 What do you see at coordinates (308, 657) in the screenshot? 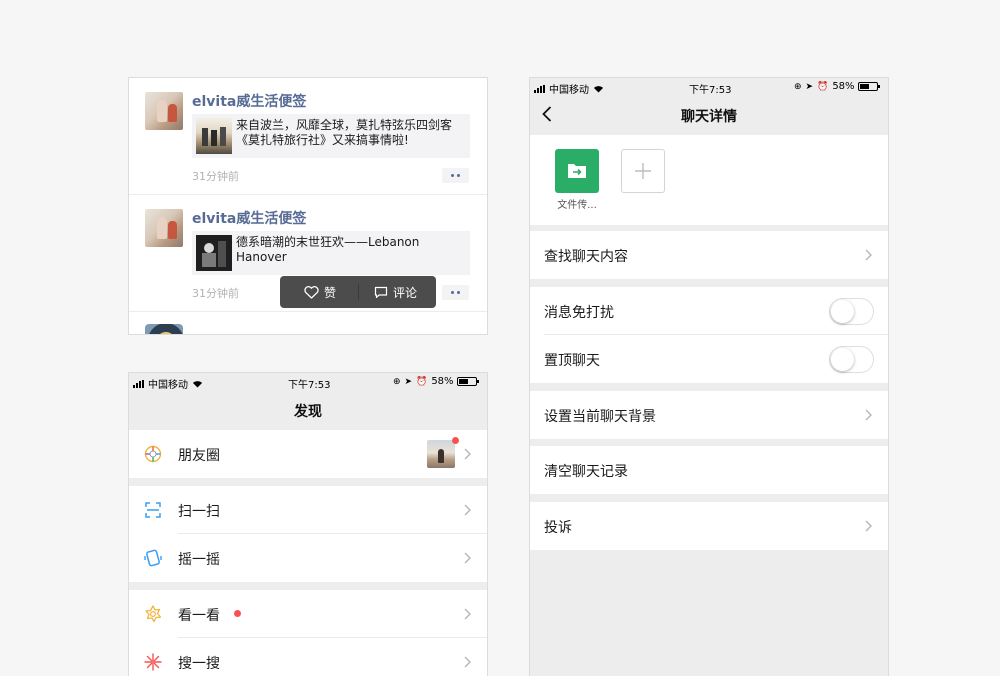
I see `discover-item-search: 搜一搜` at bounding box center [308, 657].